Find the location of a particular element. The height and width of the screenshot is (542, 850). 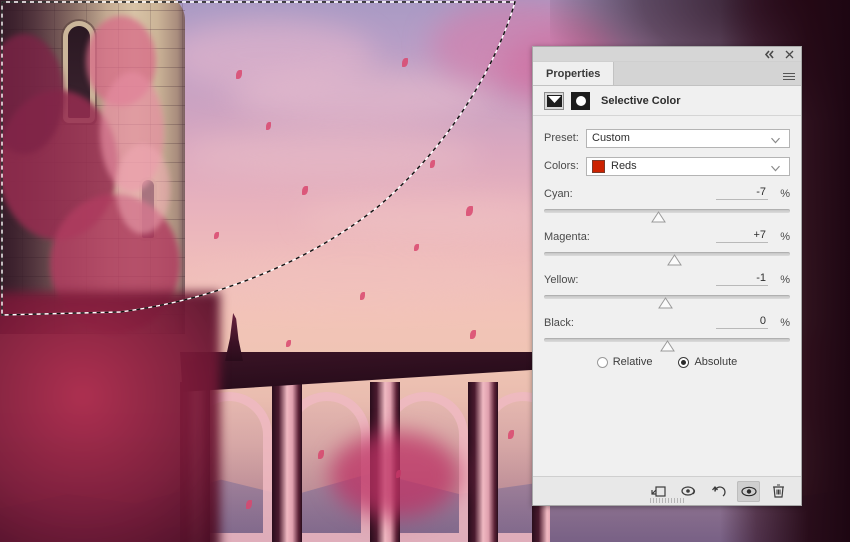

method-radio-group: Relative Absolute is located at coordinates (667, 362).